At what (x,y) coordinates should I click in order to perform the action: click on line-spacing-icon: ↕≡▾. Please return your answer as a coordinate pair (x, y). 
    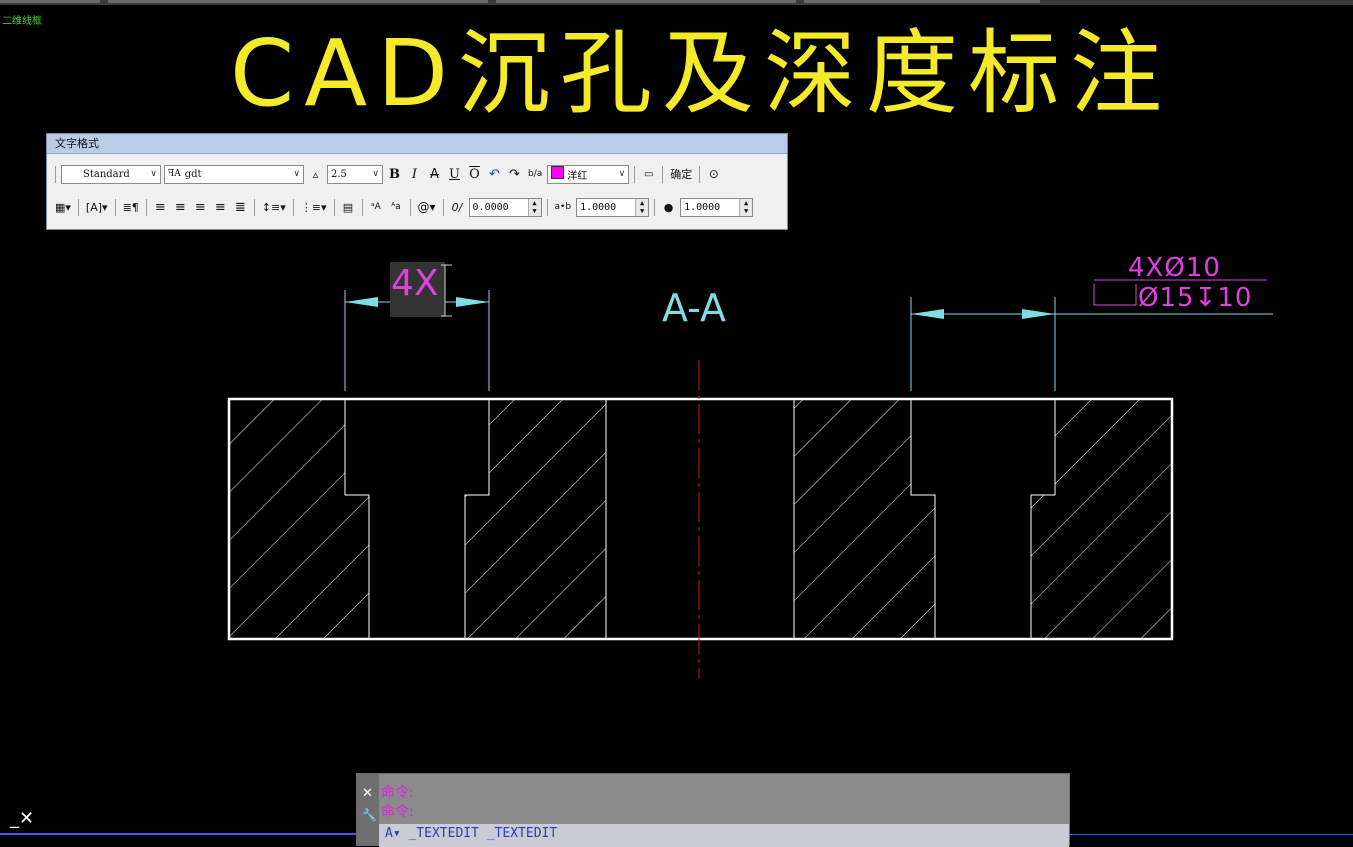
    Looking at the image, I should click on (274, 207).